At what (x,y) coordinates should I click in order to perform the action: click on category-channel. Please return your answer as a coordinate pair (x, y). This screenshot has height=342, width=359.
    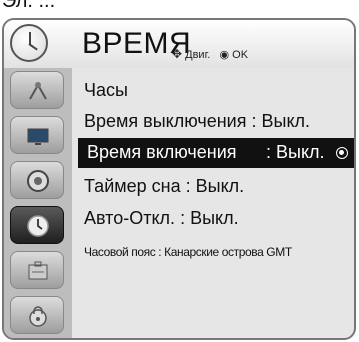
    Looking at the image, I should click on (37, 90).